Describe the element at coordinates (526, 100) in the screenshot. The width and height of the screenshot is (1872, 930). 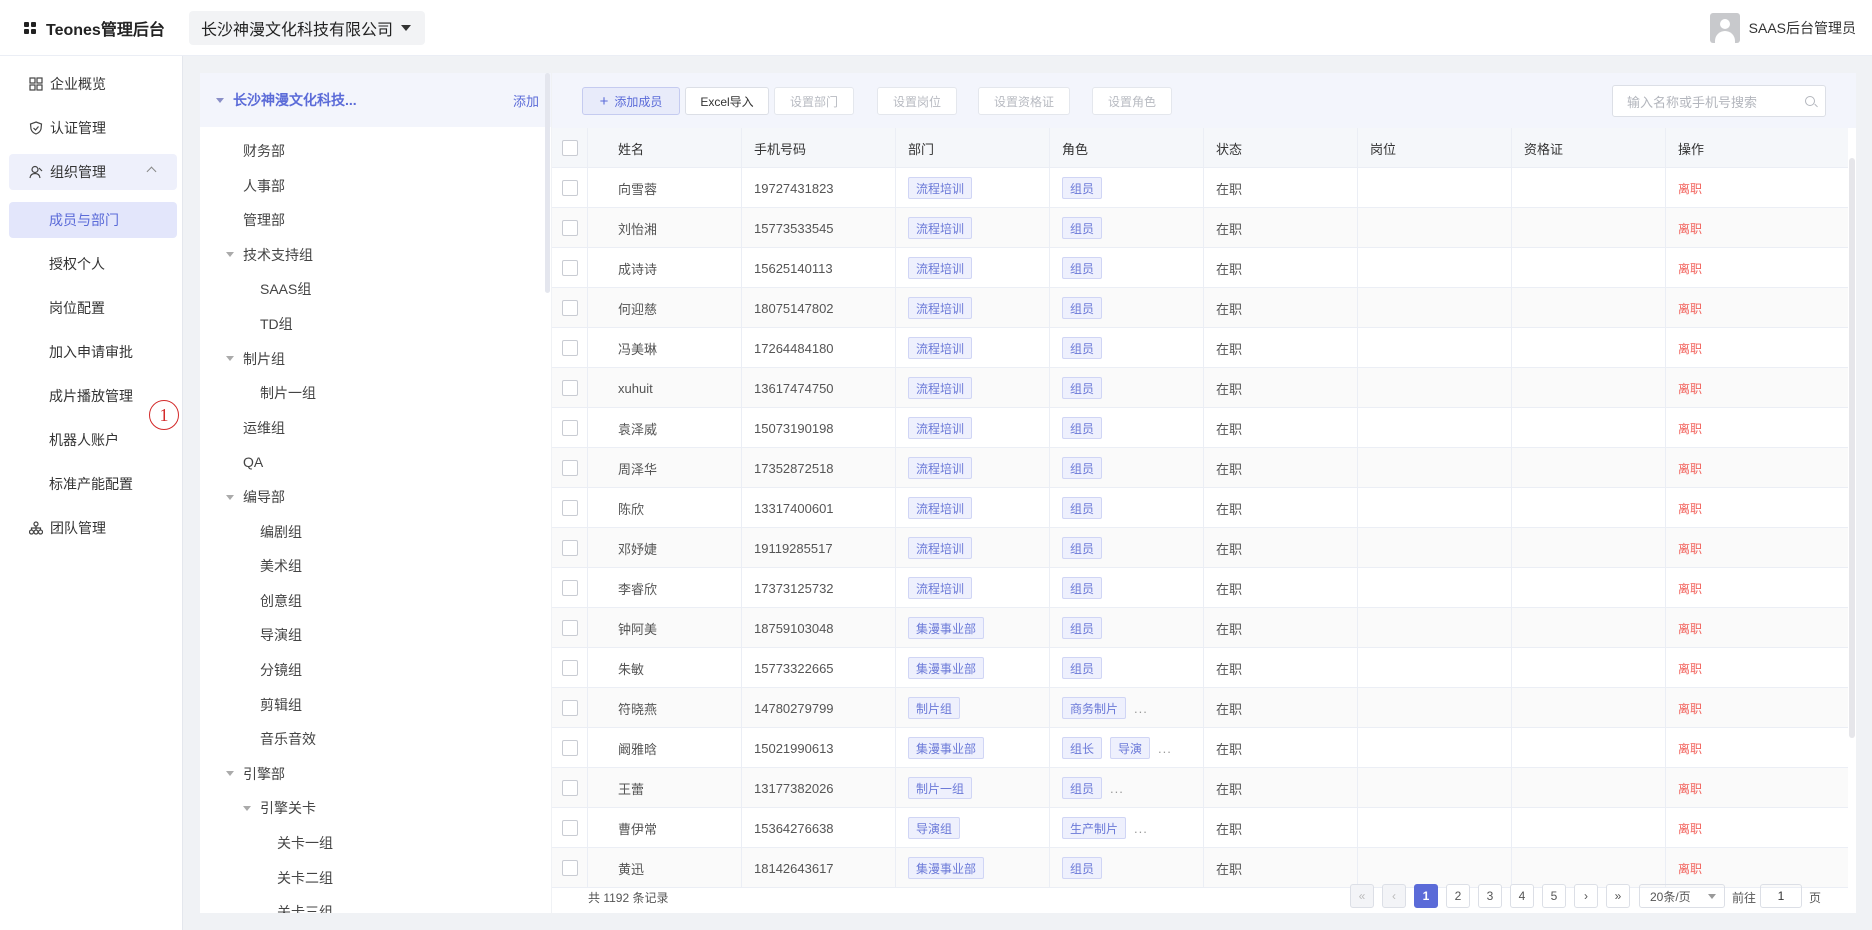
I see `add-department-link: 添加` at that location.